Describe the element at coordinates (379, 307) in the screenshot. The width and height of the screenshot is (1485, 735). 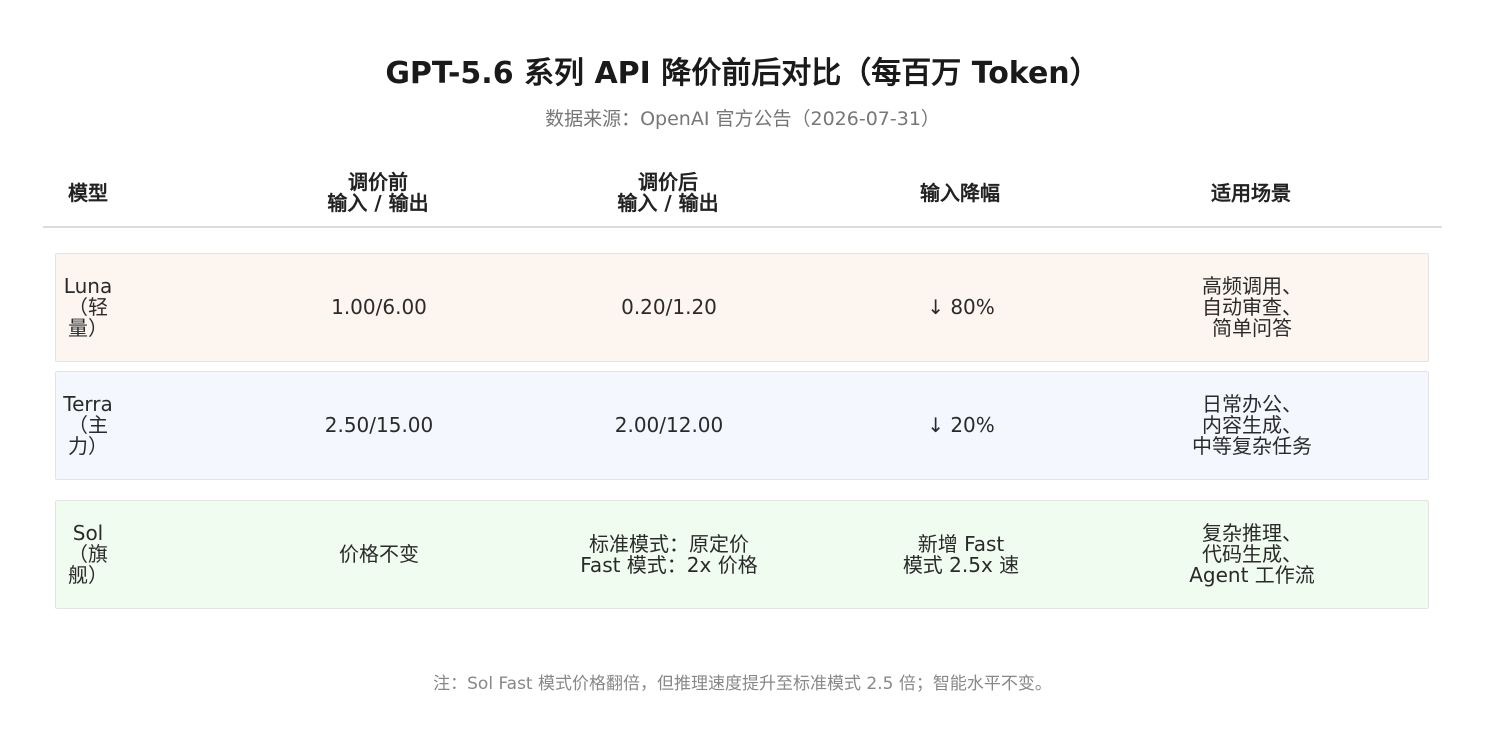
I see `cell-price-before: 1.00/6.00` at that location.